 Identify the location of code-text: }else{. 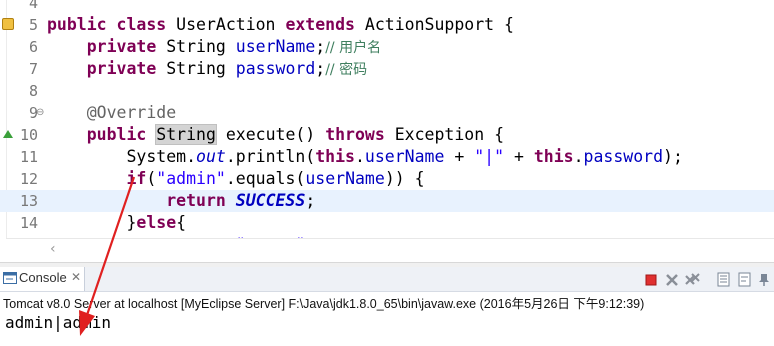
(116, 223).